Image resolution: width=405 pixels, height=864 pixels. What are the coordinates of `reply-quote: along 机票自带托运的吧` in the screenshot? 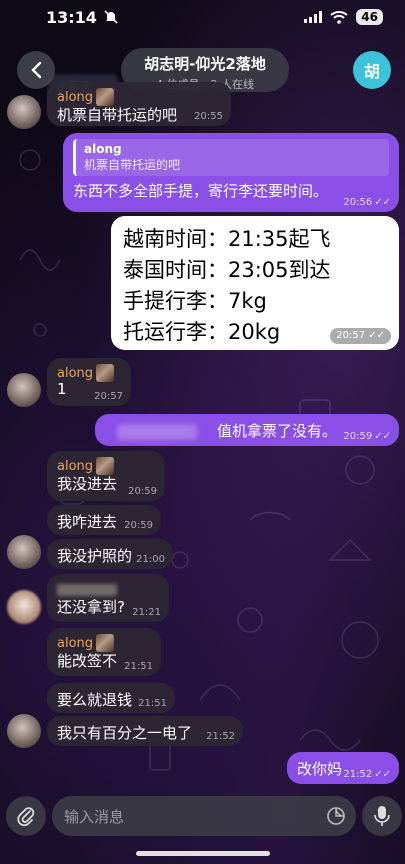 It's located at (231, 157).